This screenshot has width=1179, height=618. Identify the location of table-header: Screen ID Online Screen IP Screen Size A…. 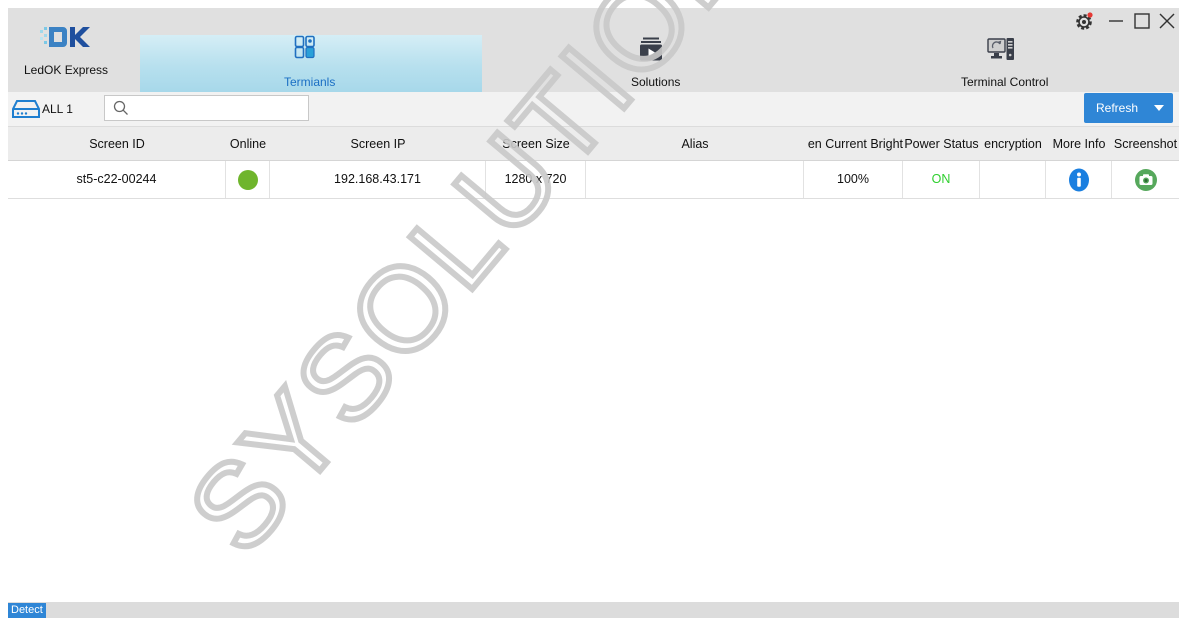
(593, 144).